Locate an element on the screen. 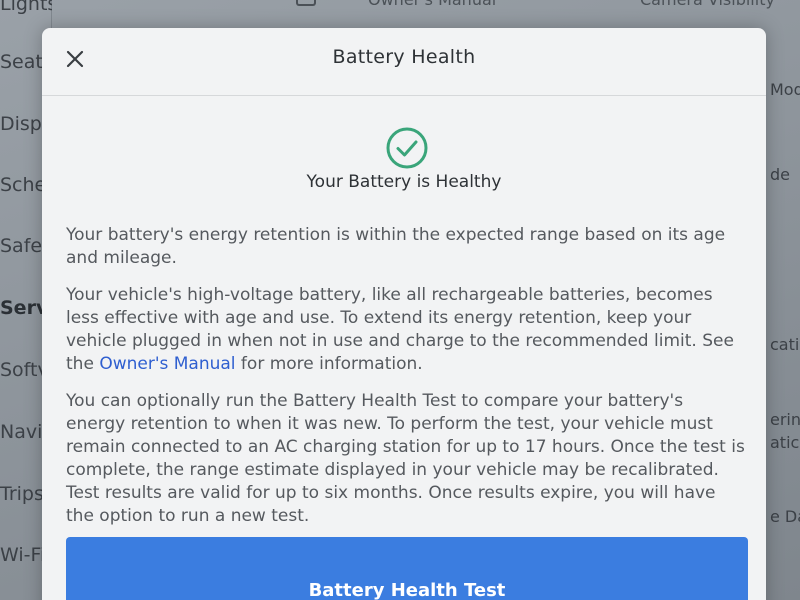 This screenshot has width=800, height=600. dialog-header: Battery Health is located at coordinates (404, 62).